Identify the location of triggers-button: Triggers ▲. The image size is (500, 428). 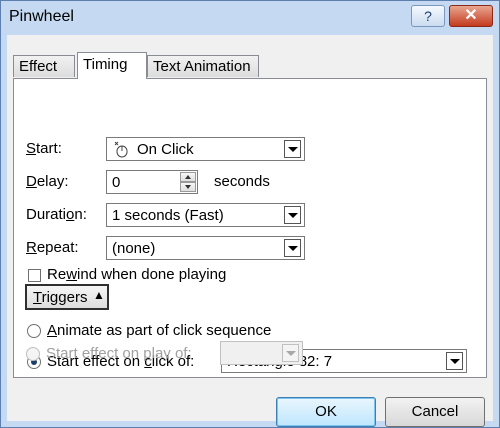
(67, 297).